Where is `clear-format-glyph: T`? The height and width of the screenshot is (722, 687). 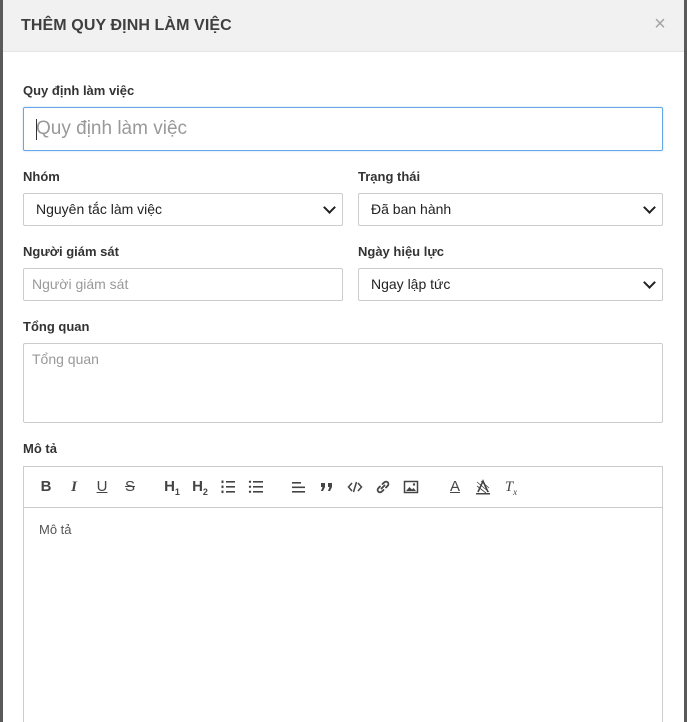
clear-format-glyph: T is located at coordinates (509, 487).